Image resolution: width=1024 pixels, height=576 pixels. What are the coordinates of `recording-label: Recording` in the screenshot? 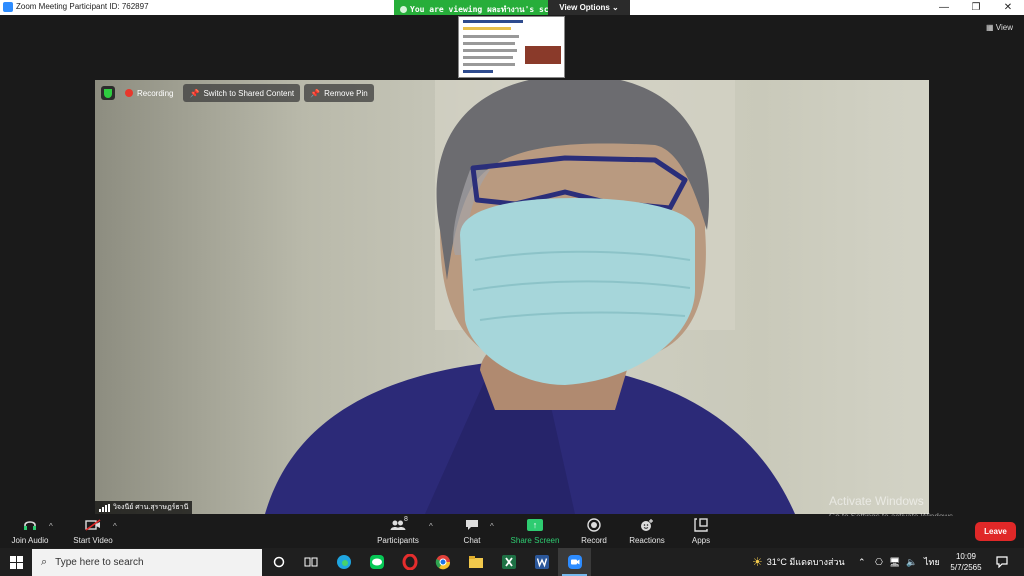 It's located at (155, 93).